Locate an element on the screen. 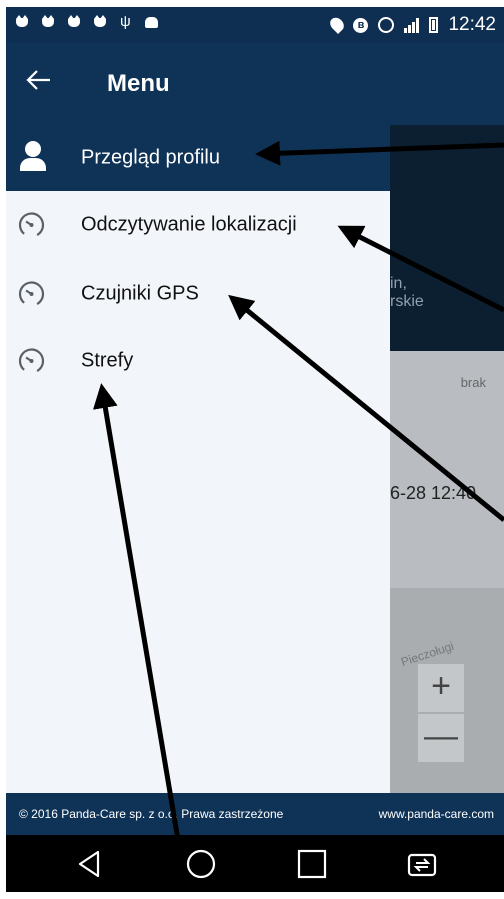  android-icon is located at coordinates (151, 22).